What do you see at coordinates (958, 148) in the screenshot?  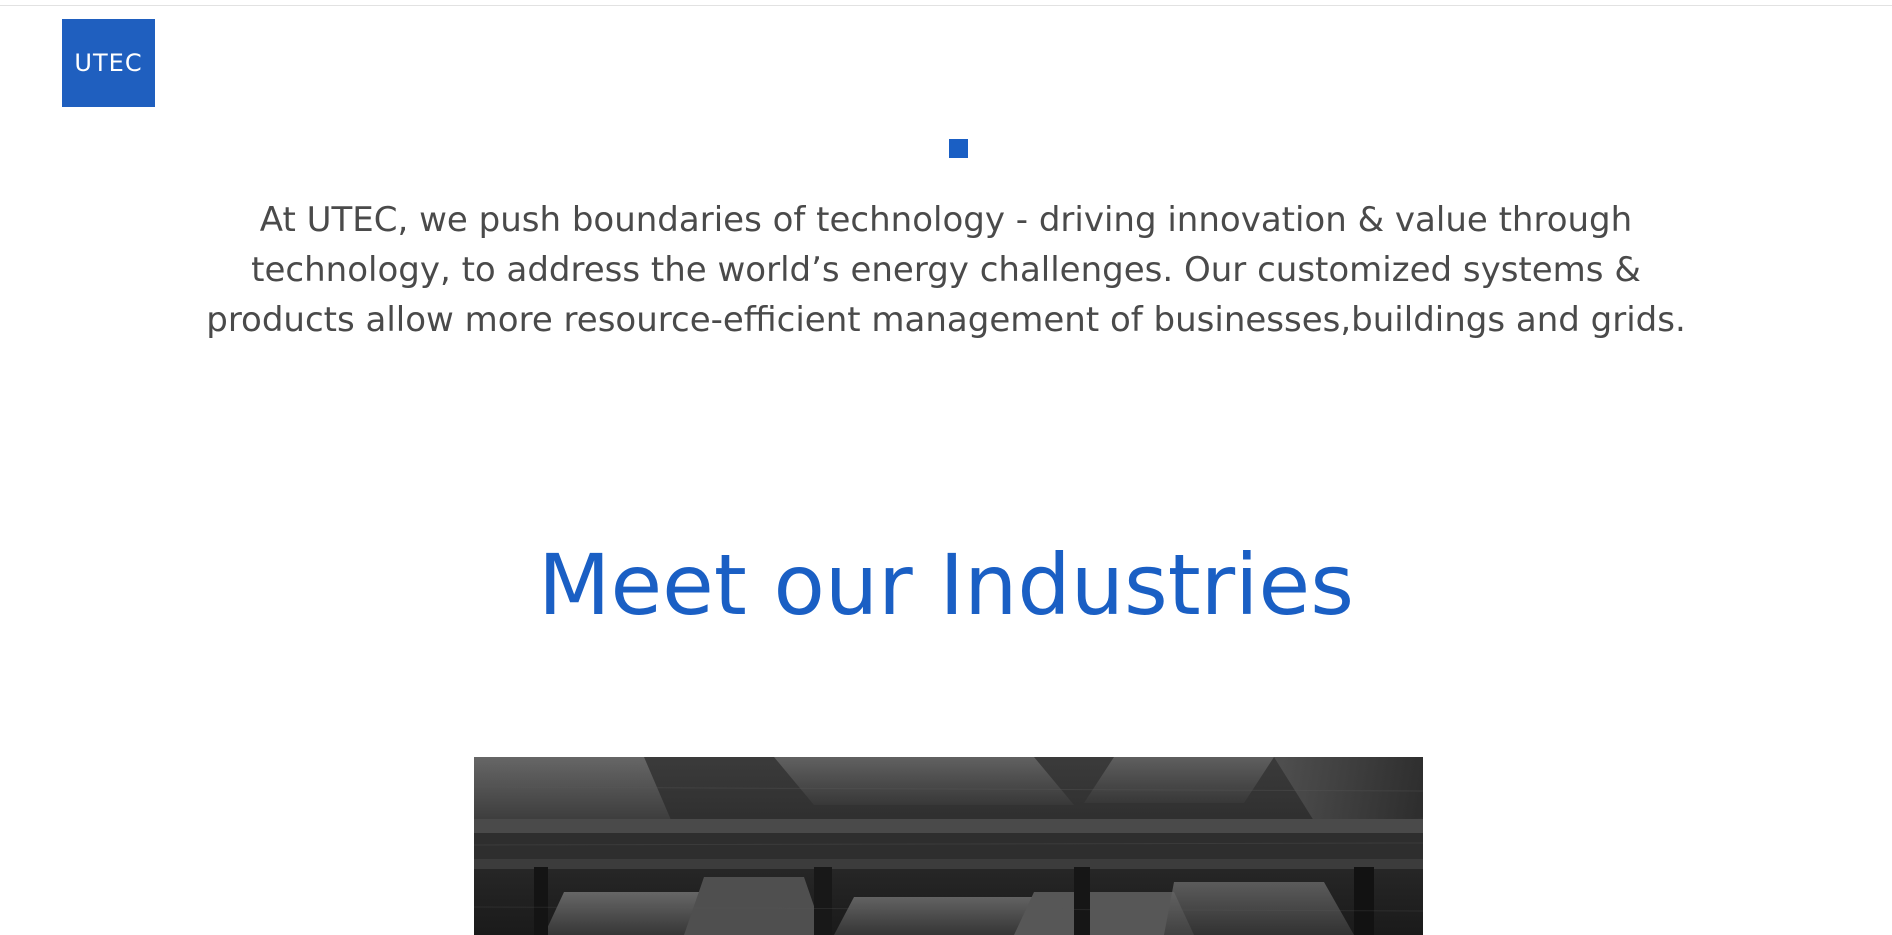 I see `accent-square-icon` at bounding box center [958, 148].